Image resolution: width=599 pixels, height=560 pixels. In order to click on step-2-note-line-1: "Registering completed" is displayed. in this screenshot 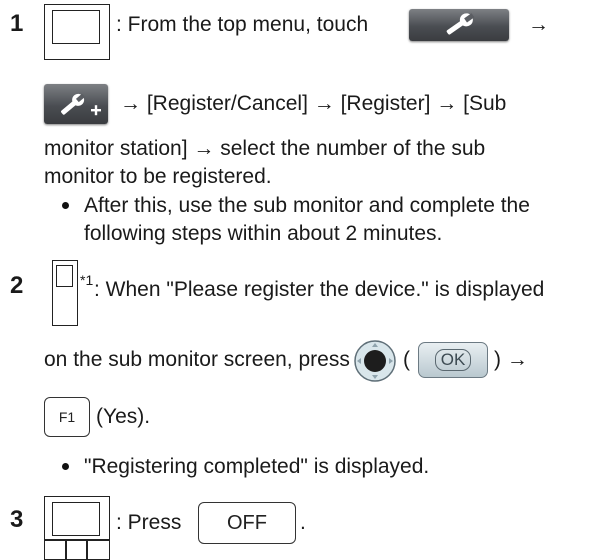, I will do `click(257, 466)`.